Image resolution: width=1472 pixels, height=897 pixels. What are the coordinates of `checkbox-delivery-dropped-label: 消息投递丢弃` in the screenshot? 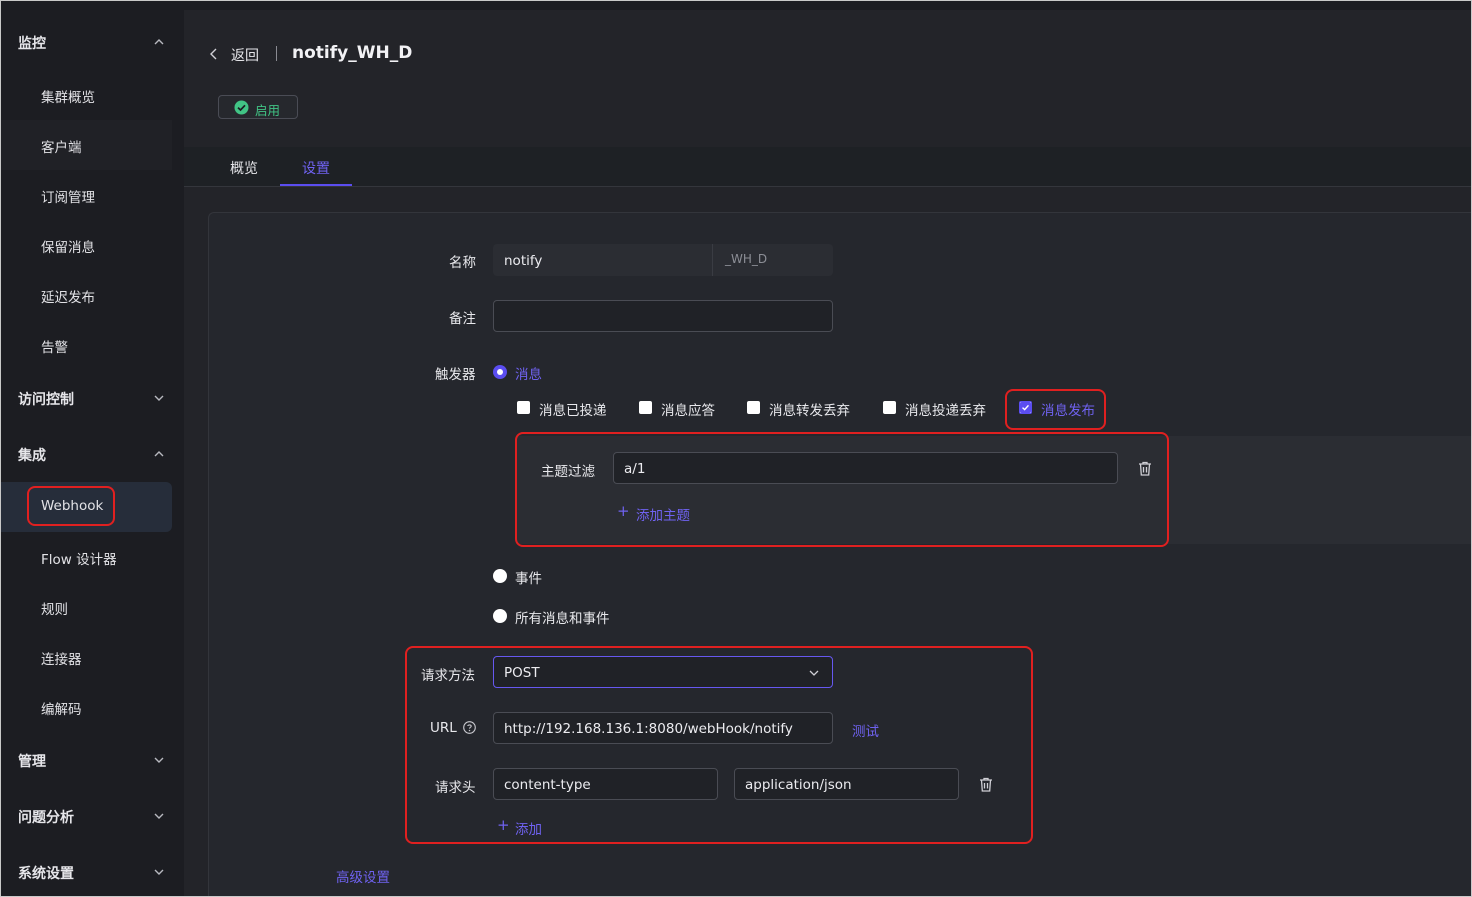 It's located at (945, 411).